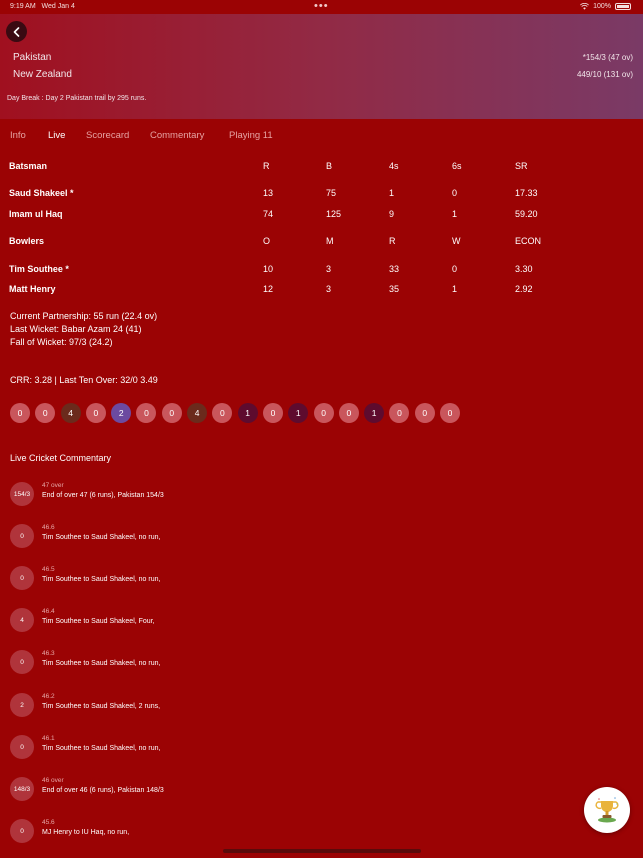 The height and width of the screenshot is (858, 643). Describe the element at coordinates (86, 832) in the screenshot. I see `commentary-text: MJ Henry to IU Haq, no run,` at that location.